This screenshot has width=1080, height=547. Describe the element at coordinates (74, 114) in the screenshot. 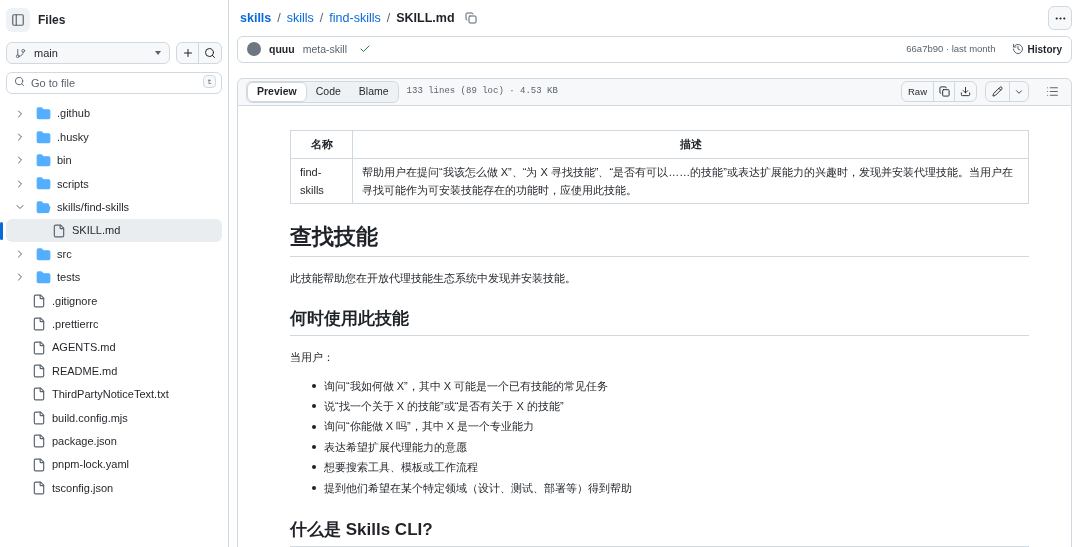

I see `file-name: .github` at that location.